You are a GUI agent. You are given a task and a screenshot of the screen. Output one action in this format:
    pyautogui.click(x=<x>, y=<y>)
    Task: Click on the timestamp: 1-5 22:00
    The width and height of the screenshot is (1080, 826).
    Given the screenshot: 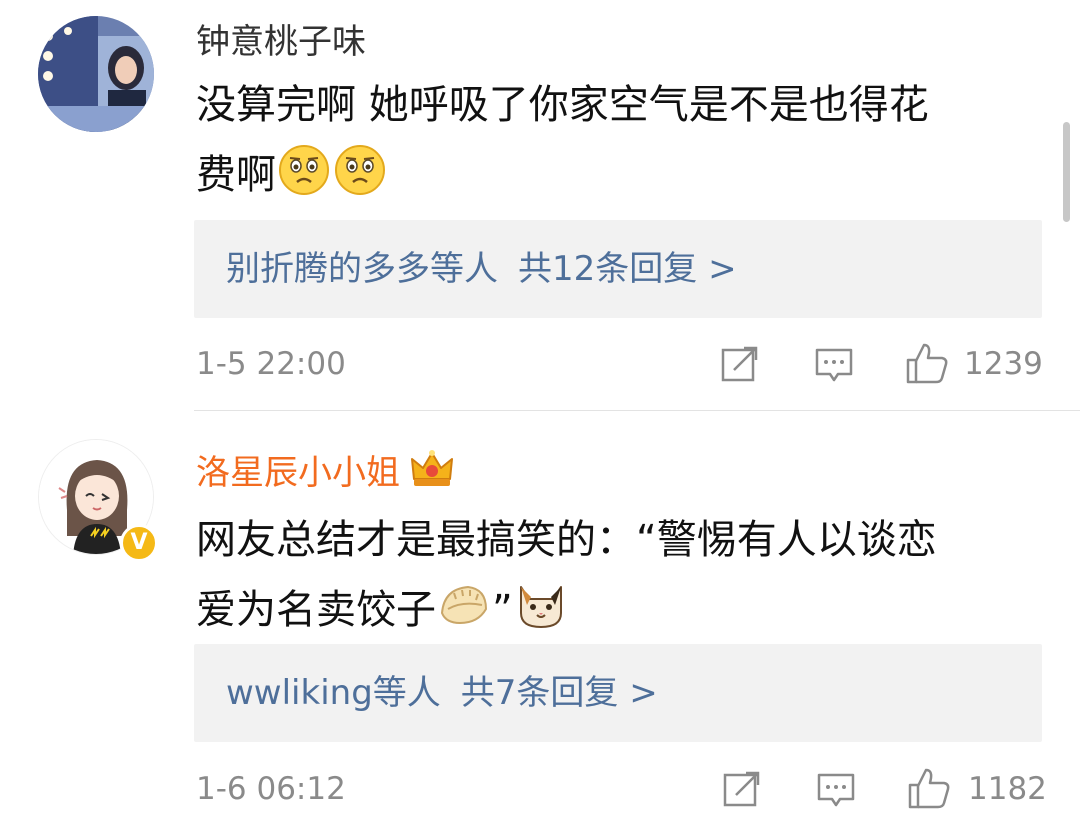 What is the action you would take?
    pyautogui.click(x=271, y=364)
    